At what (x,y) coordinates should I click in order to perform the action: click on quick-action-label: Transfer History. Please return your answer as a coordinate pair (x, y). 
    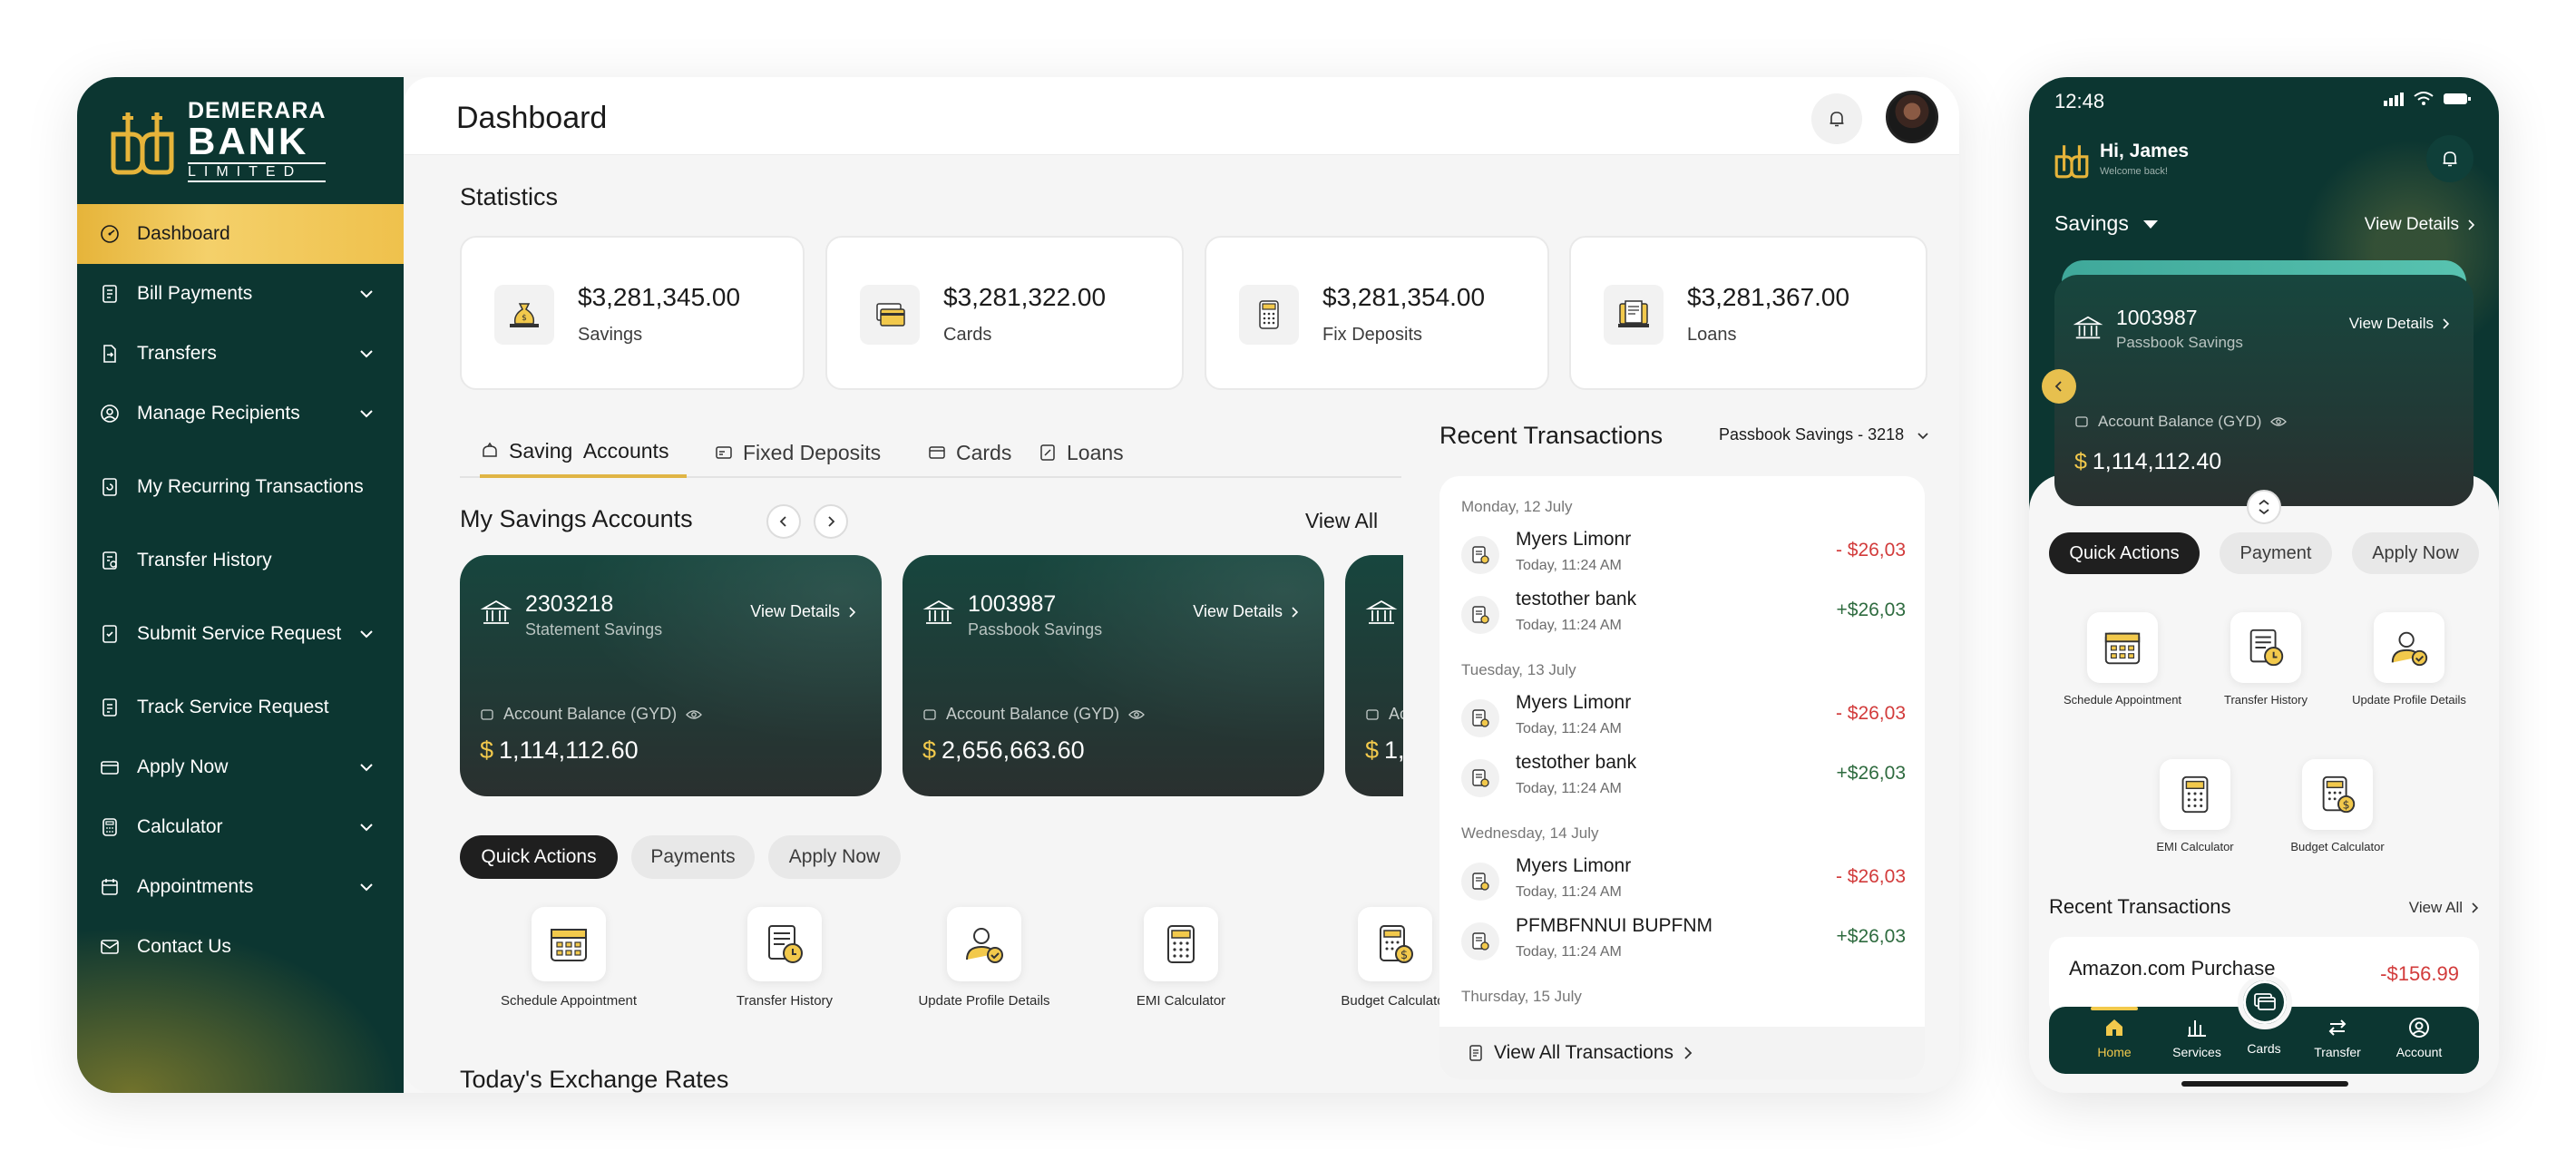
    Looking at the image, I should click on (2266, 700).